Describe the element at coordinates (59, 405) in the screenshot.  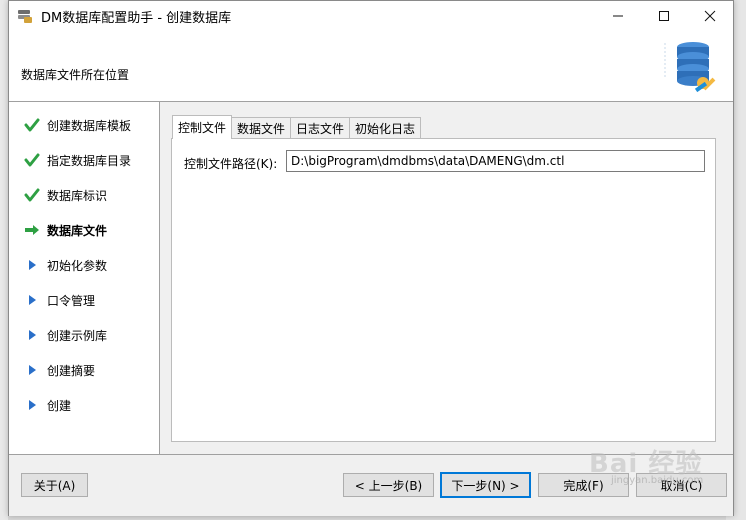
I see `step-label: 创建` at that location.